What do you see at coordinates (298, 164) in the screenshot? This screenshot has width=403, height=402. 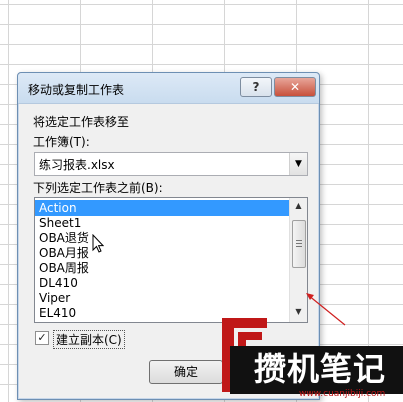 I see `chevron-down-icon: ▼` at bounding box center [298, 164].